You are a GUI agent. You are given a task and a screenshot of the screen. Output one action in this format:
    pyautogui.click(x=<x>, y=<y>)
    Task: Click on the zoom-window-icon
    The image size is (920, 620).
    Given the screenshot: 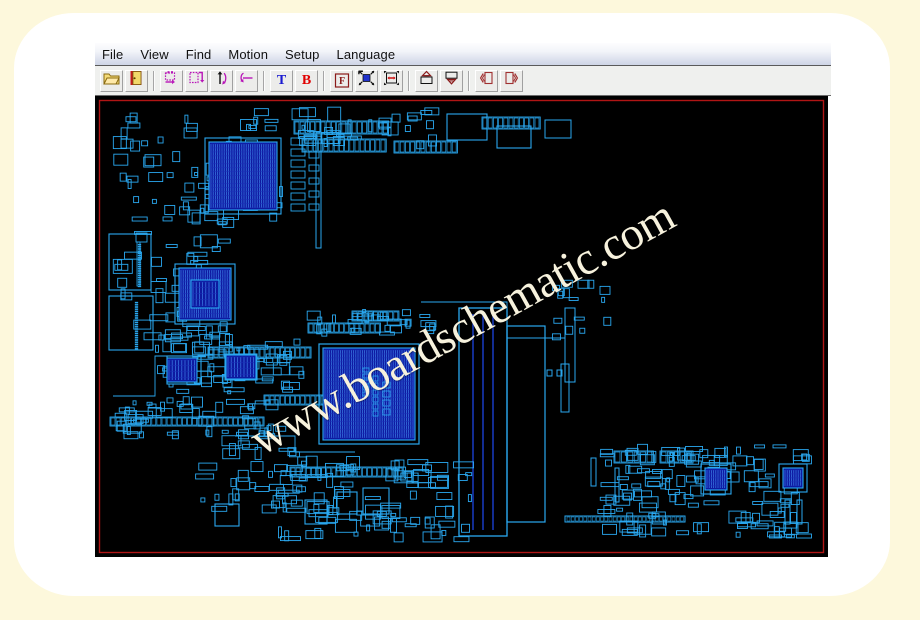 What is the action you would take?
    pyautogui.click(x=391, y=80)
    